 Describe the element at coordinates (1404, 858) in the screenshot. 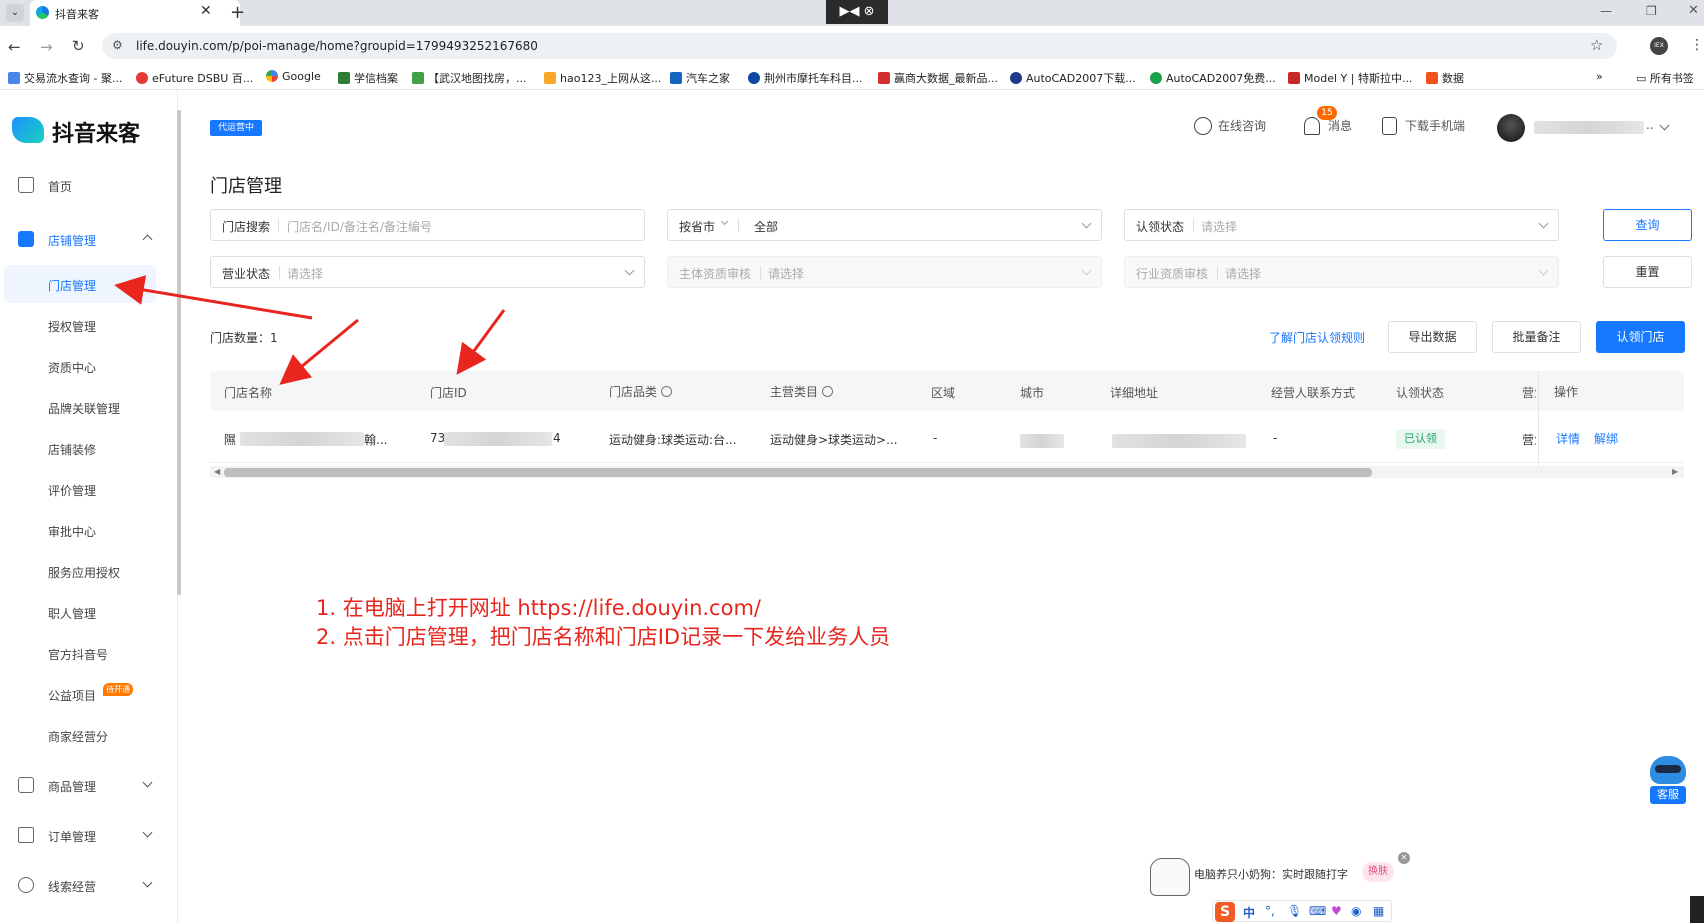

I see `ime-close-icon: ✕` at that location.